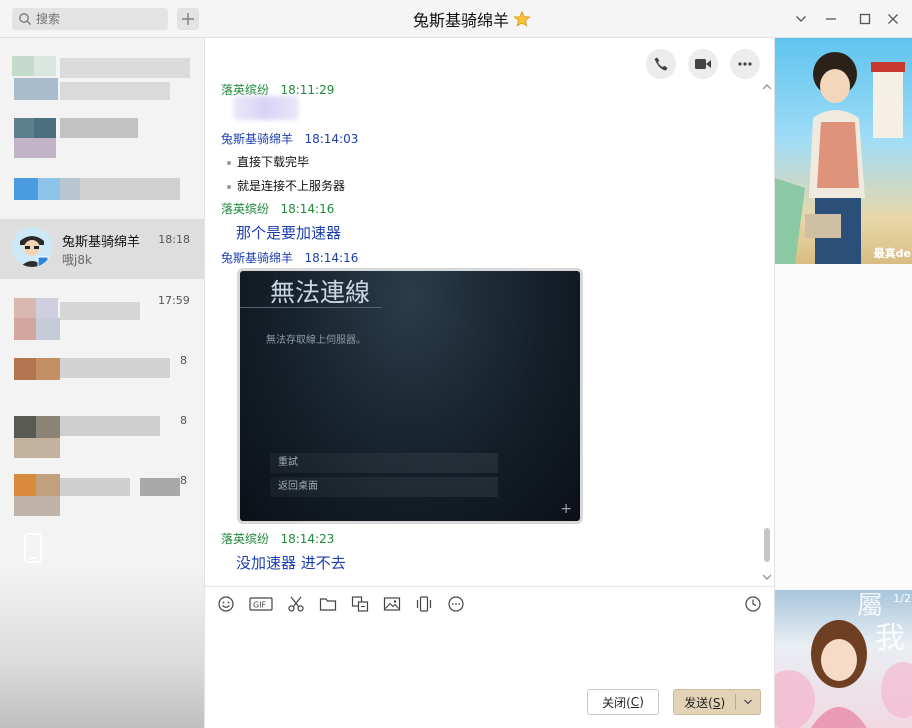 The image size is (912, 728). I want to click on video-call-button, so click(703, 64).